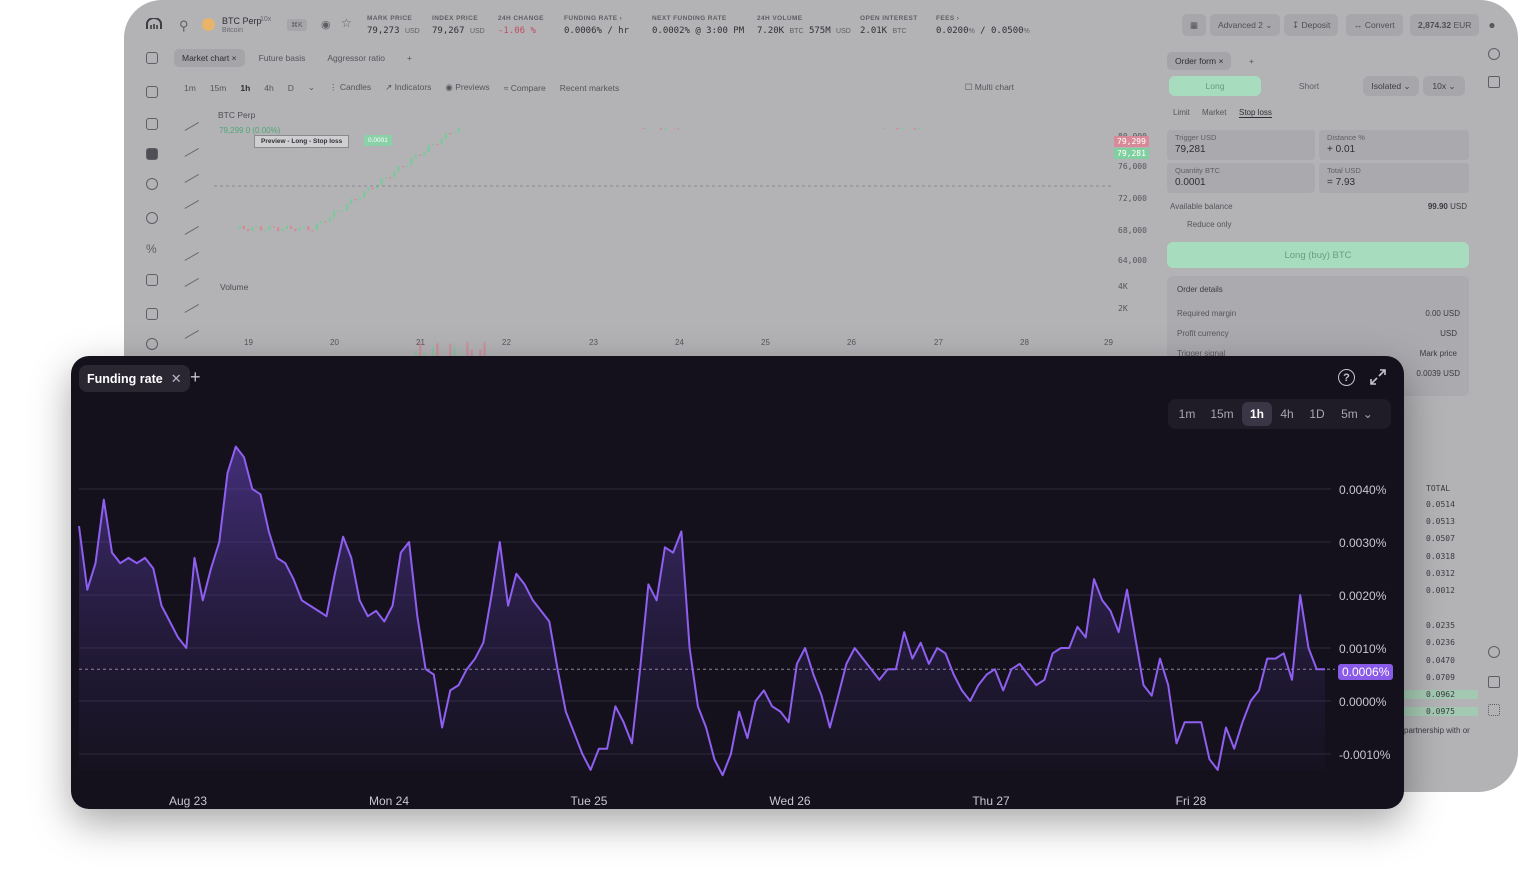 The width and height of the screenshot is (1536, 886). What do you see at coordinates (176, 379) in the screenshot?
I see `close-tab-icon: ✕` at bounding box center [176, 379].